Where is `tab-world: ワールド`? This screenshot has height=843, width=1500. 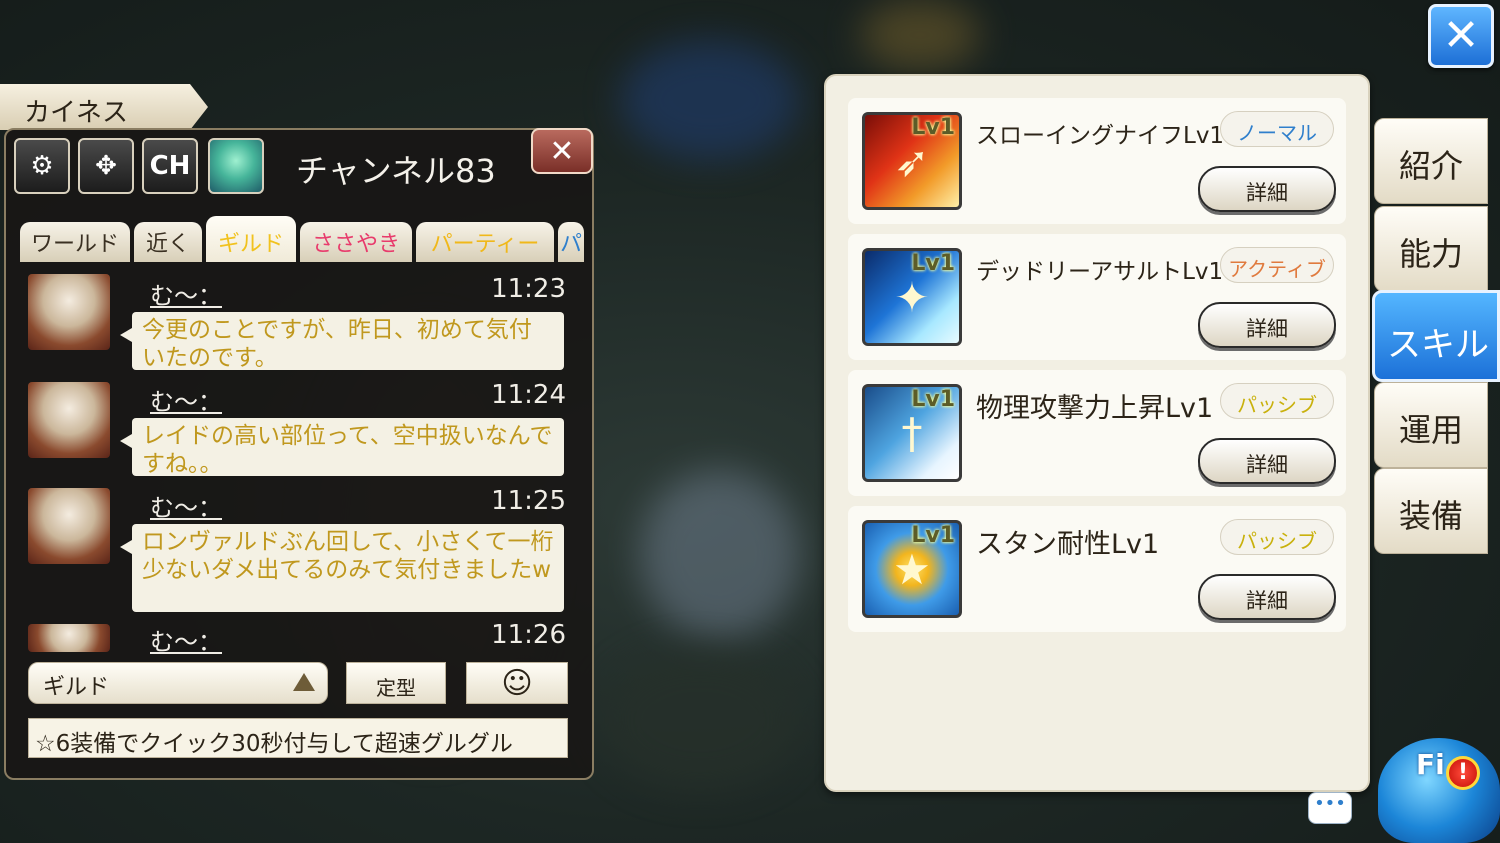 tab-world: ワールド is located at coordinates (75, 242).